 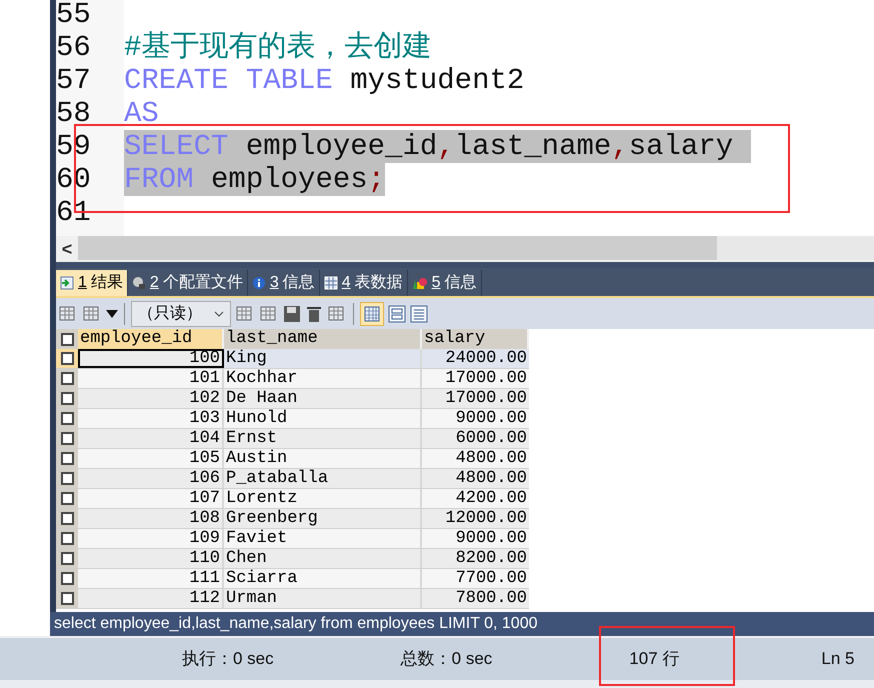 What do you see at coordinates (292, 559) in the screenshot?
I see `table-row: 110 Chen 8200.00` at bounding box center [292, 559].